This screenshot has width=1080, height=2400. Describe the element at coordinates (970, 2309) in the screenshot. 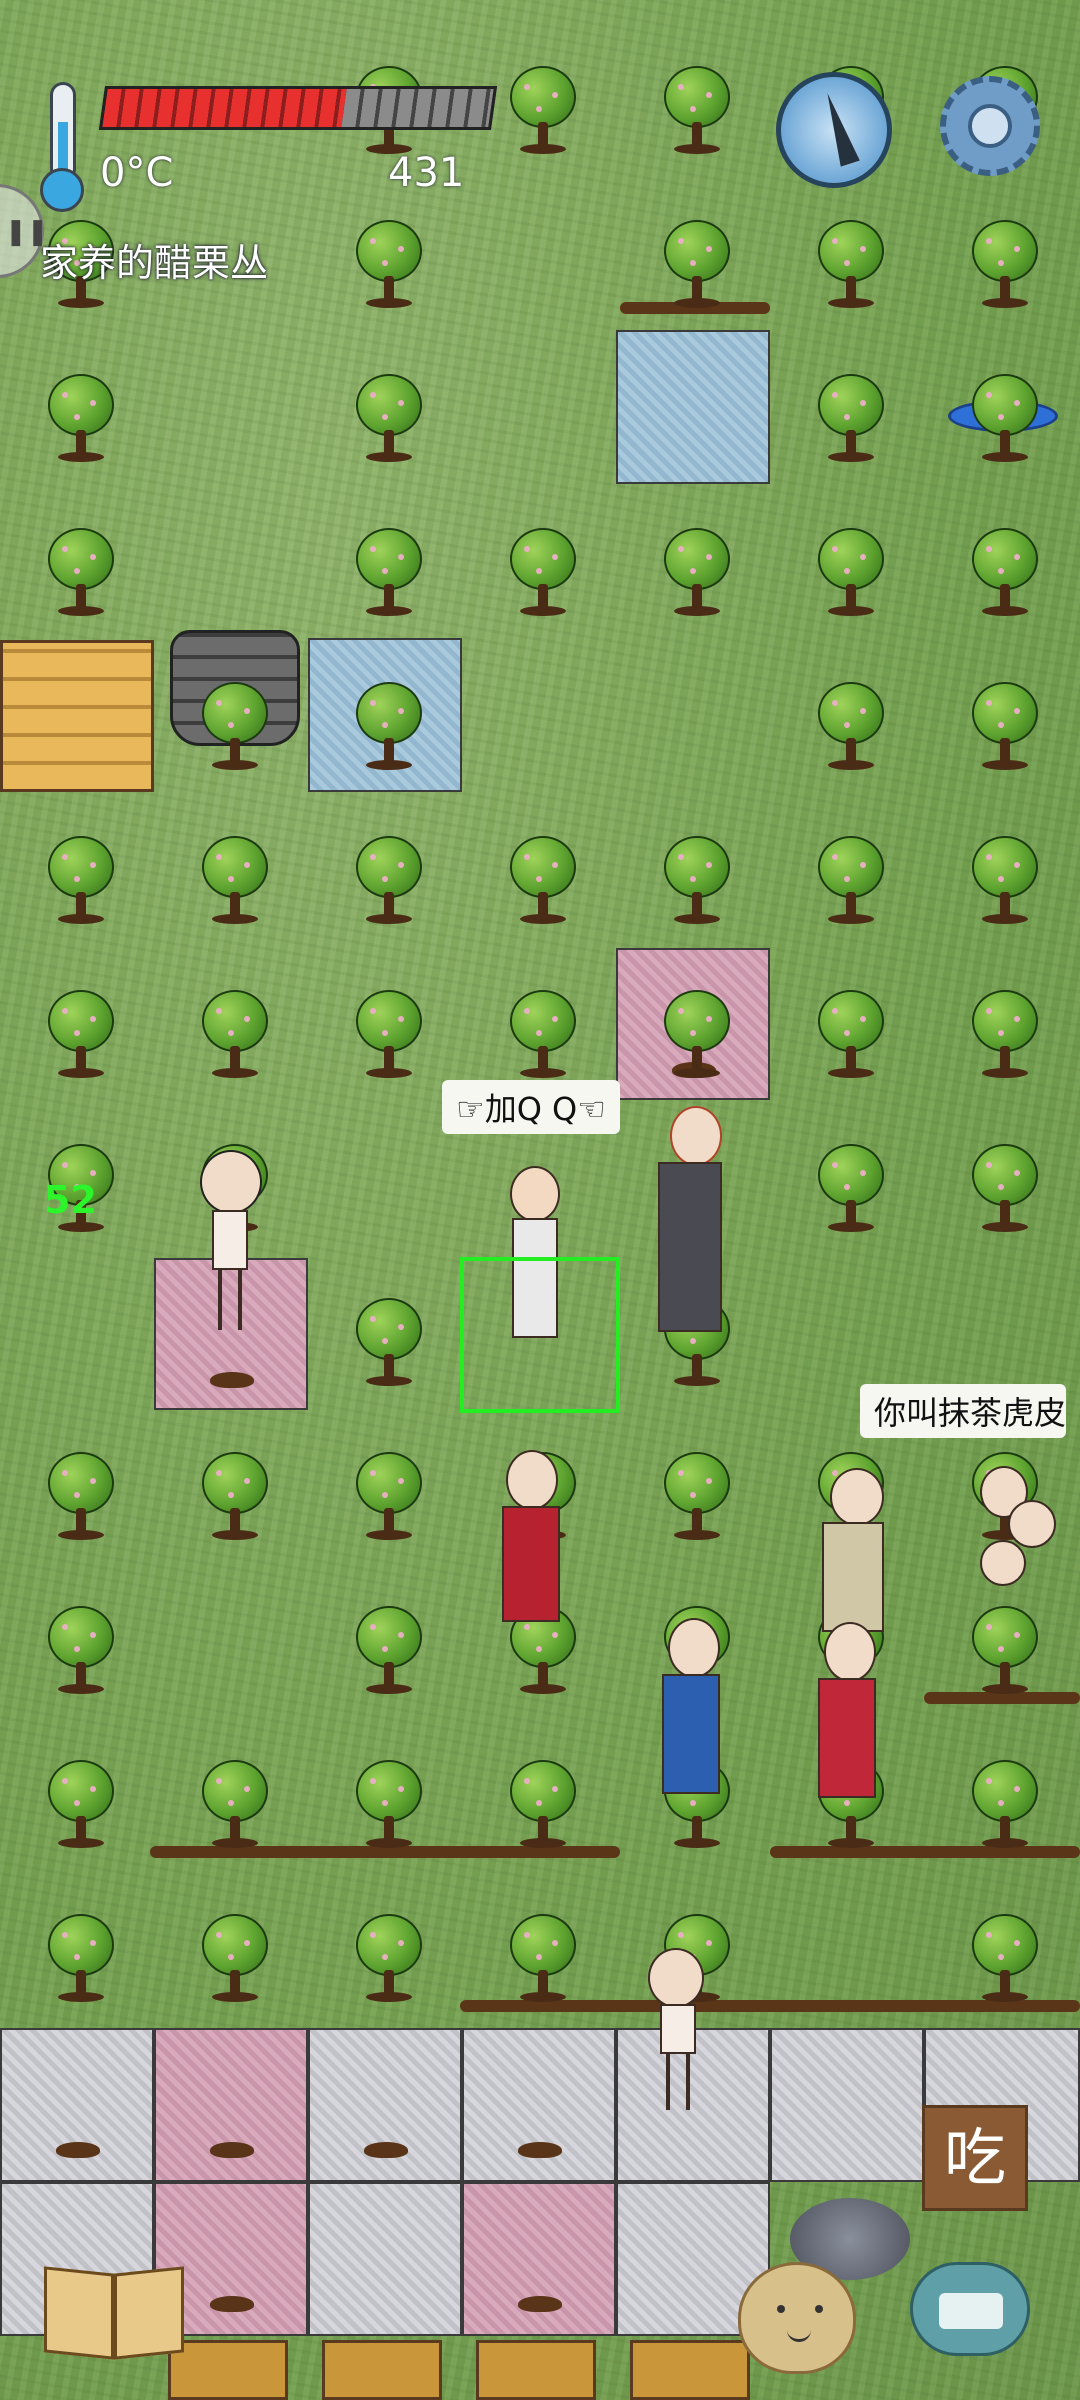

I see `keyboard-icon` at that location.